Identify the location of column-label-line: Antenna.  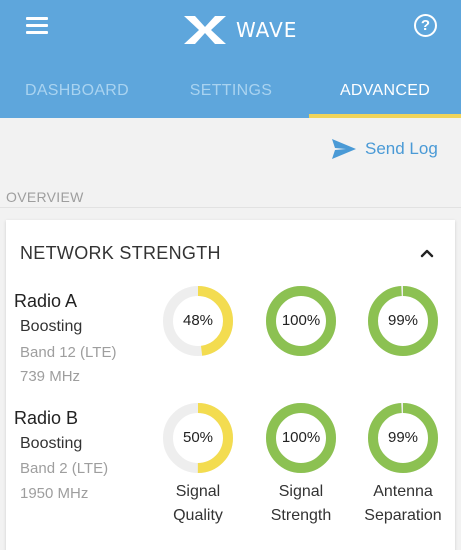
(403, 491).